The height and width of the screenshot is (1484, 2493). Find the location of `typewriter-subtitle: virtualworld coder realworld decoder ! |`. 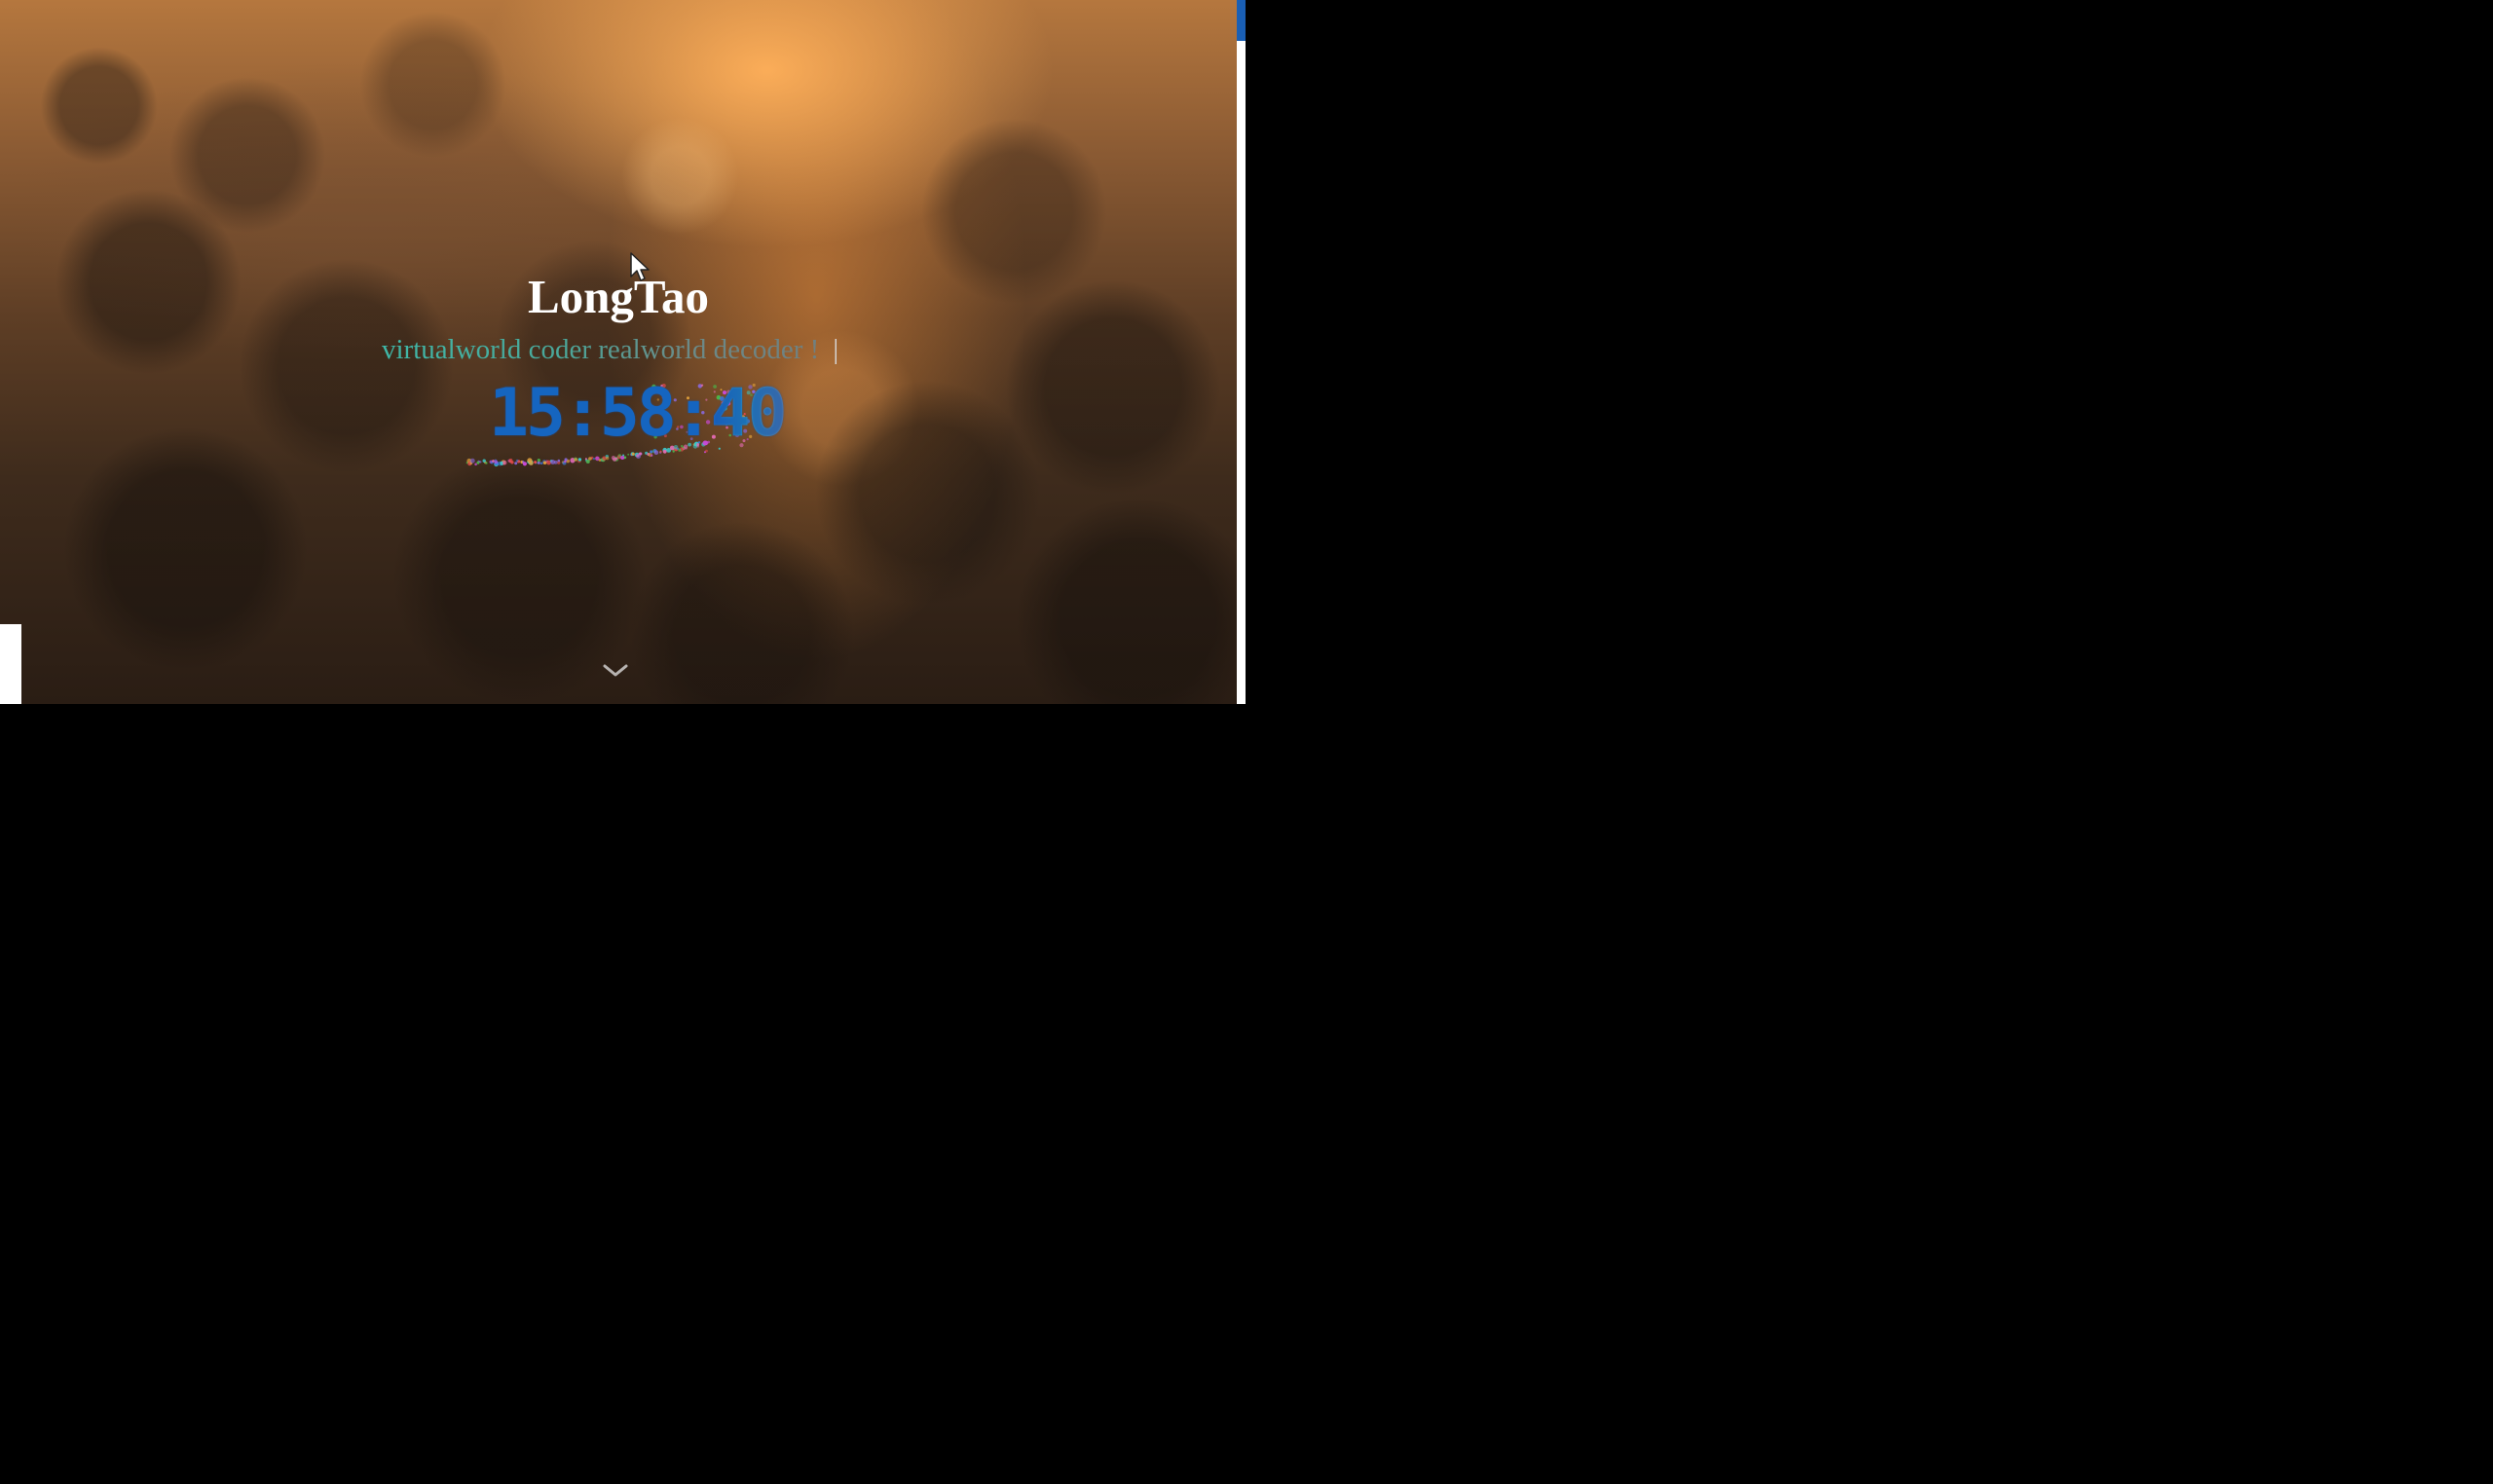

typewriter-subtitle: virtualworld coder realworld decoder ! | is located at coordinates (610, 350).